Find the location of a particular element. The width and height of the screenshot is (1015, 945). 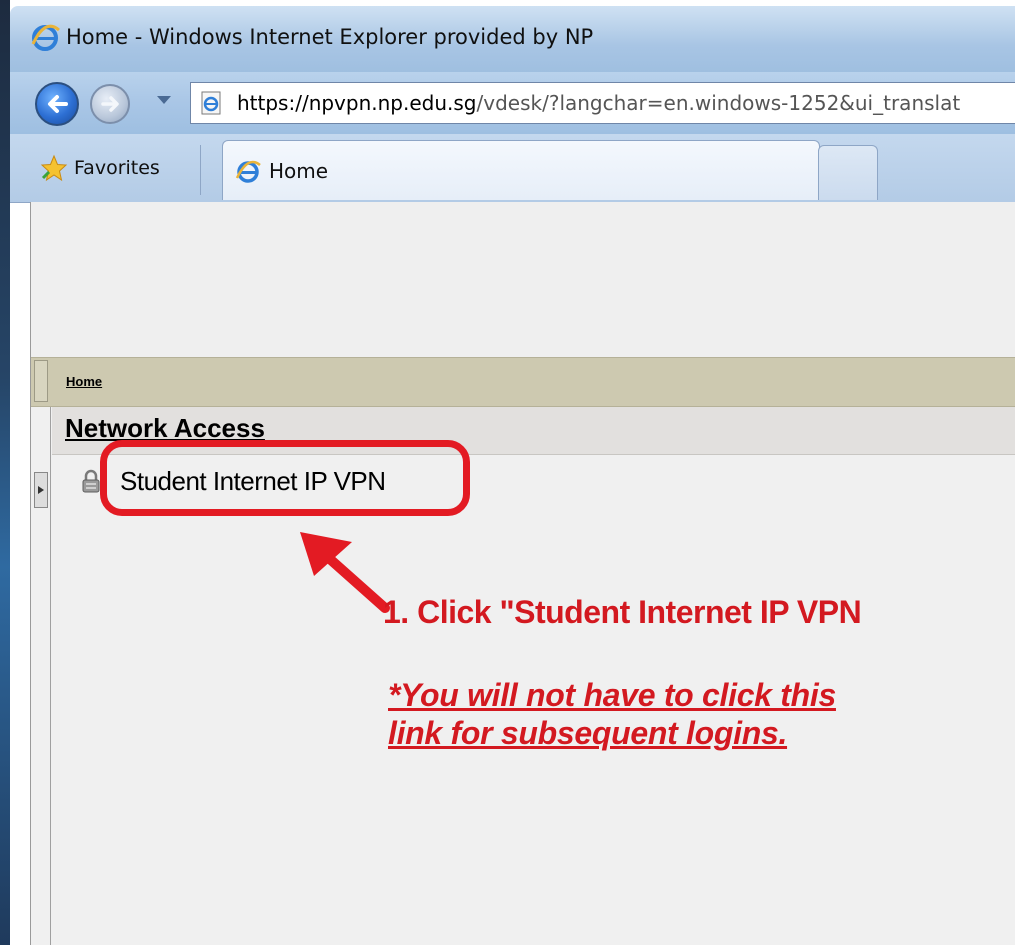

side-panel-toggle is located at coordinates (41, 490).